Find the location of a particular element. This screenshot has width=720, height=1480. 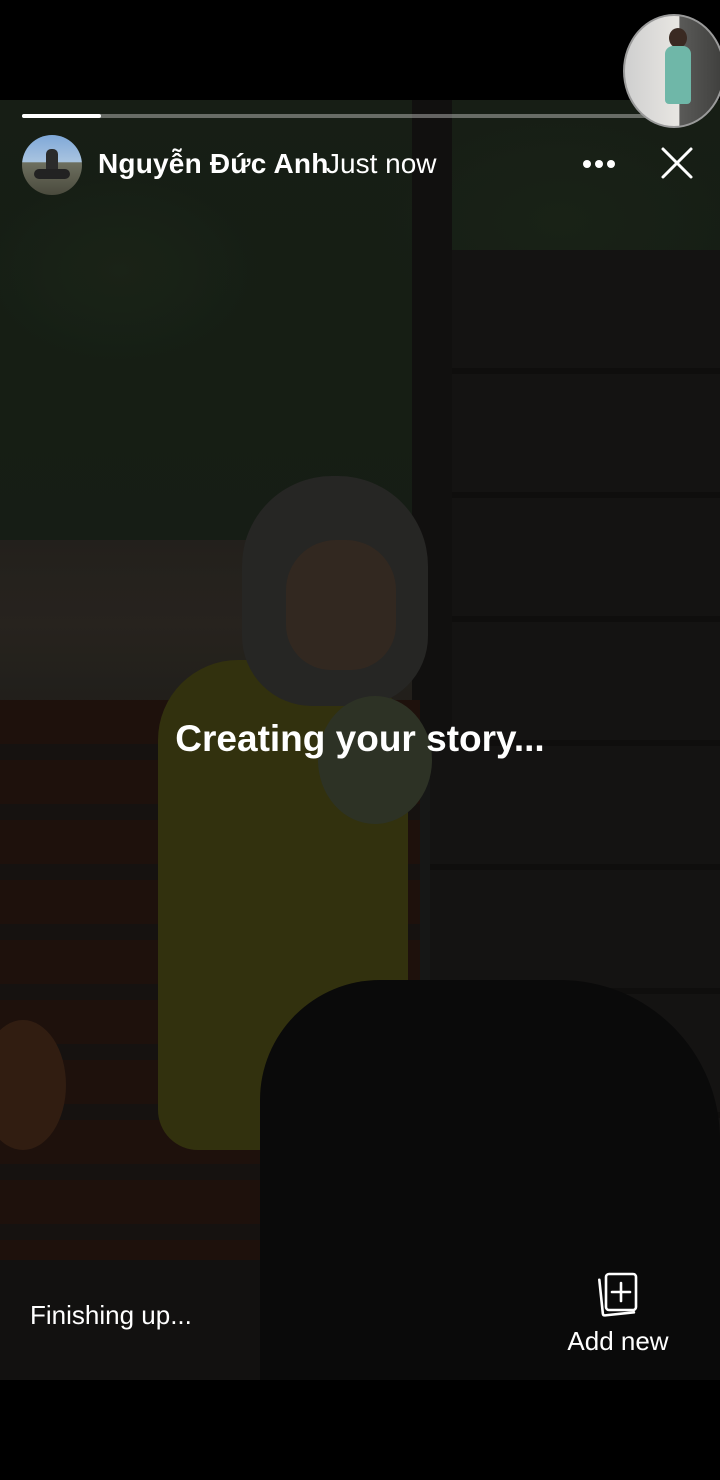

add-new-label: Add new is located at coordinates (618, 1341).